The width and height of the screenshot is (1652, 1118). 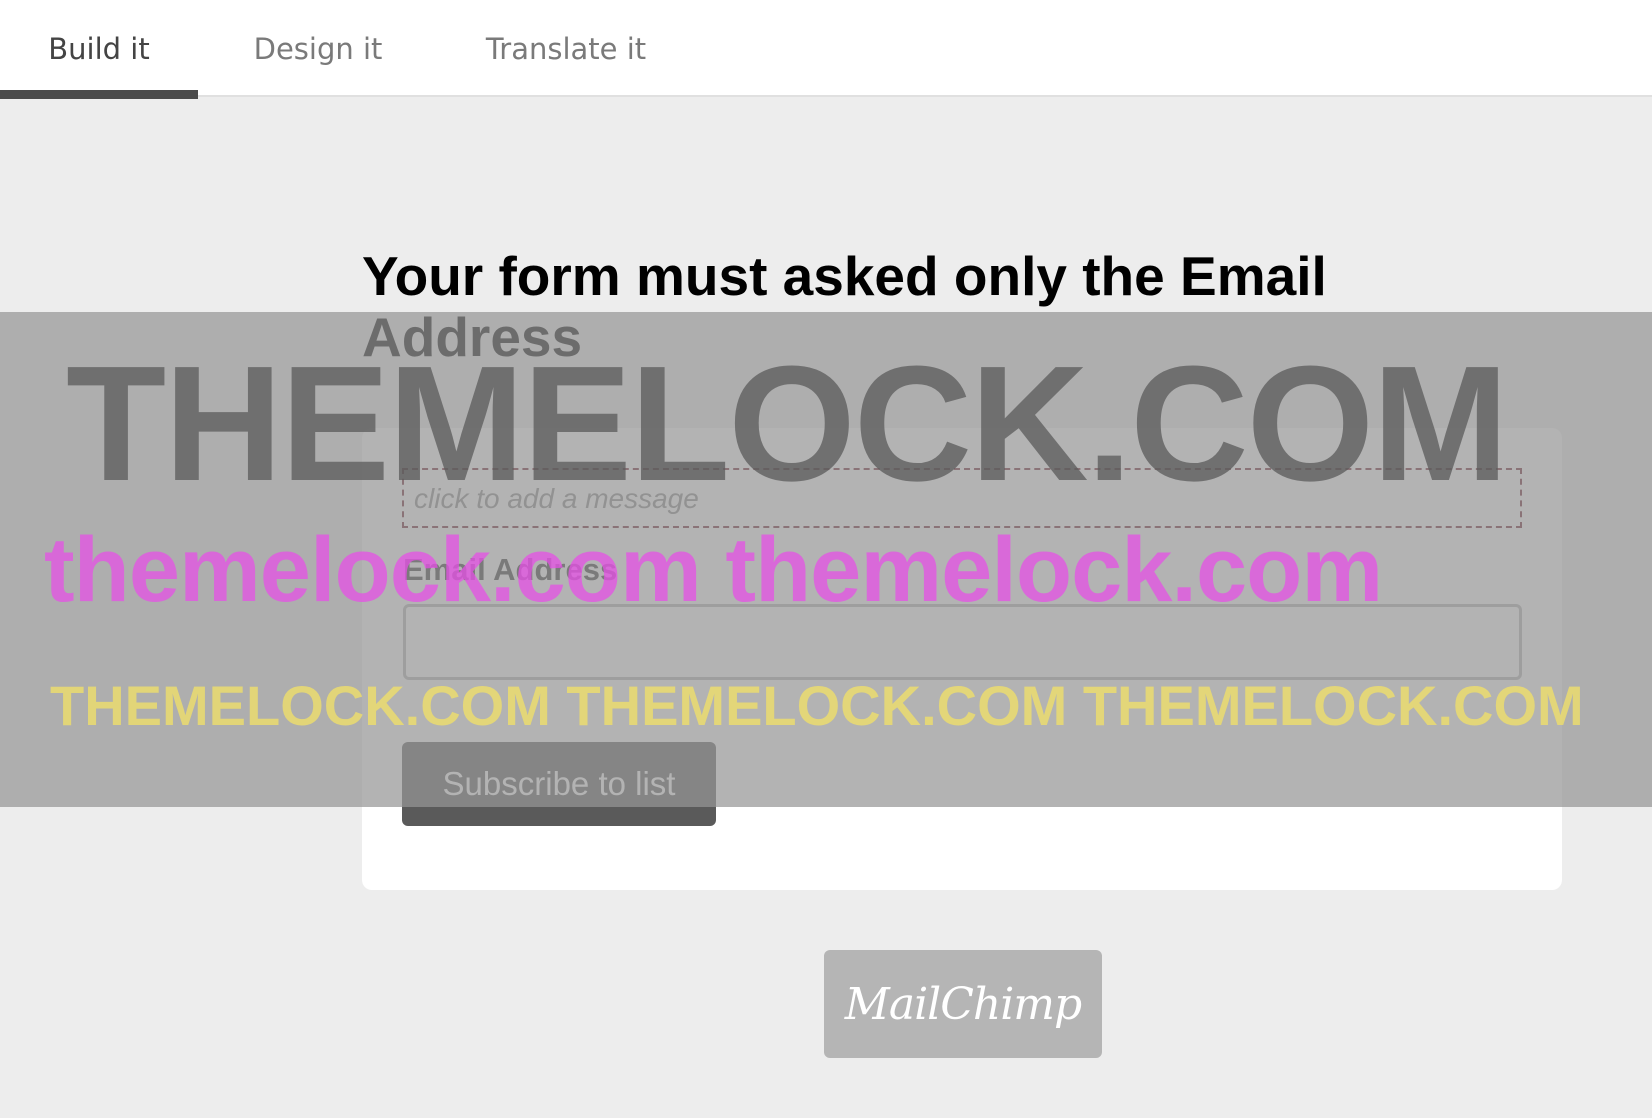 What do you see at coordinates (318, 48) in the screenshot?
I see `tab-design-it: Design it` at bounding box center [318, 48].